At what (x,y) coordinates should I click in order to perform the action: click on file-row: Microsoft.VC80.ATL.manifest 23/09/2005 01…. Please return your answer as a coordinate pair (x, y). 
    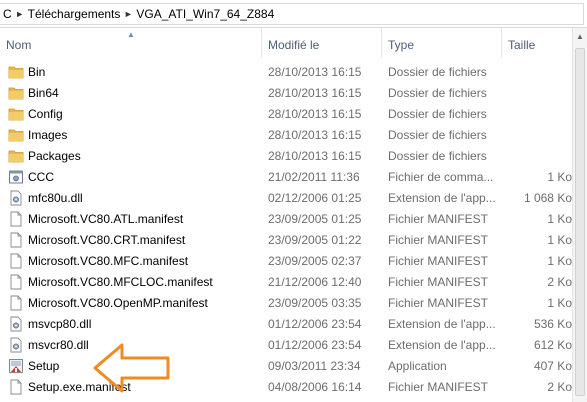
    Looking at the image, I should click on (293, 219).